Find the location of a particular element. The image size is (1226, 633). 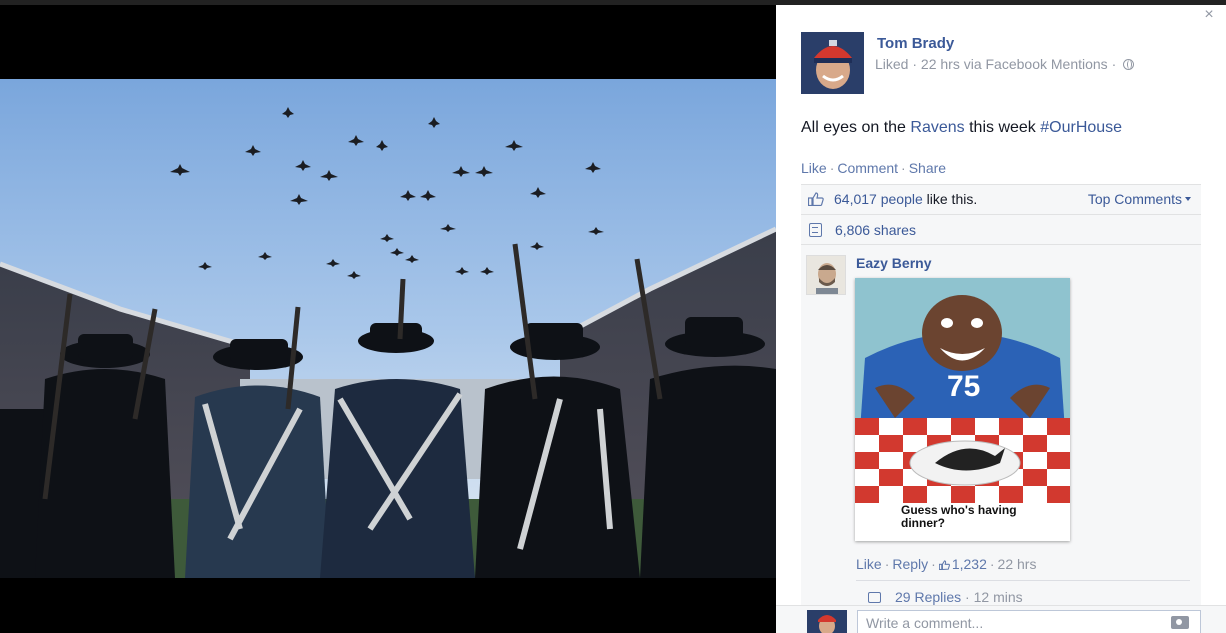

comment-time: 22 hrs is located at coordinates (1017, 564).